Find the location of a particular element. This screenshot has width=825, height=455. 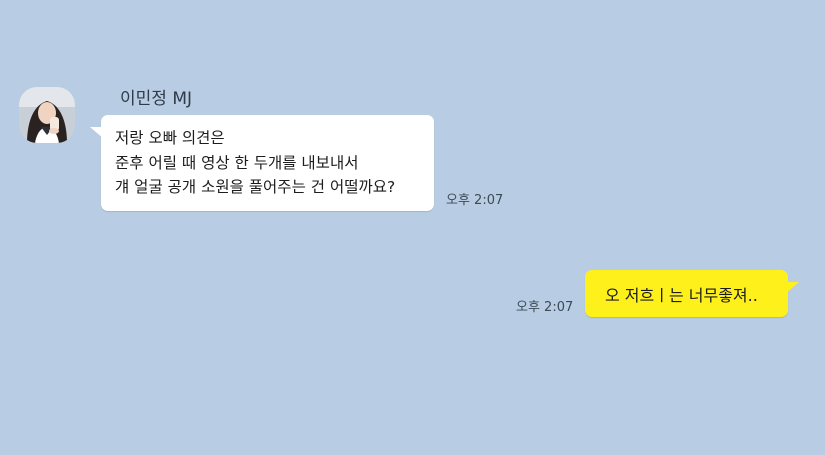

avatar is located at coordinates (47, 115).